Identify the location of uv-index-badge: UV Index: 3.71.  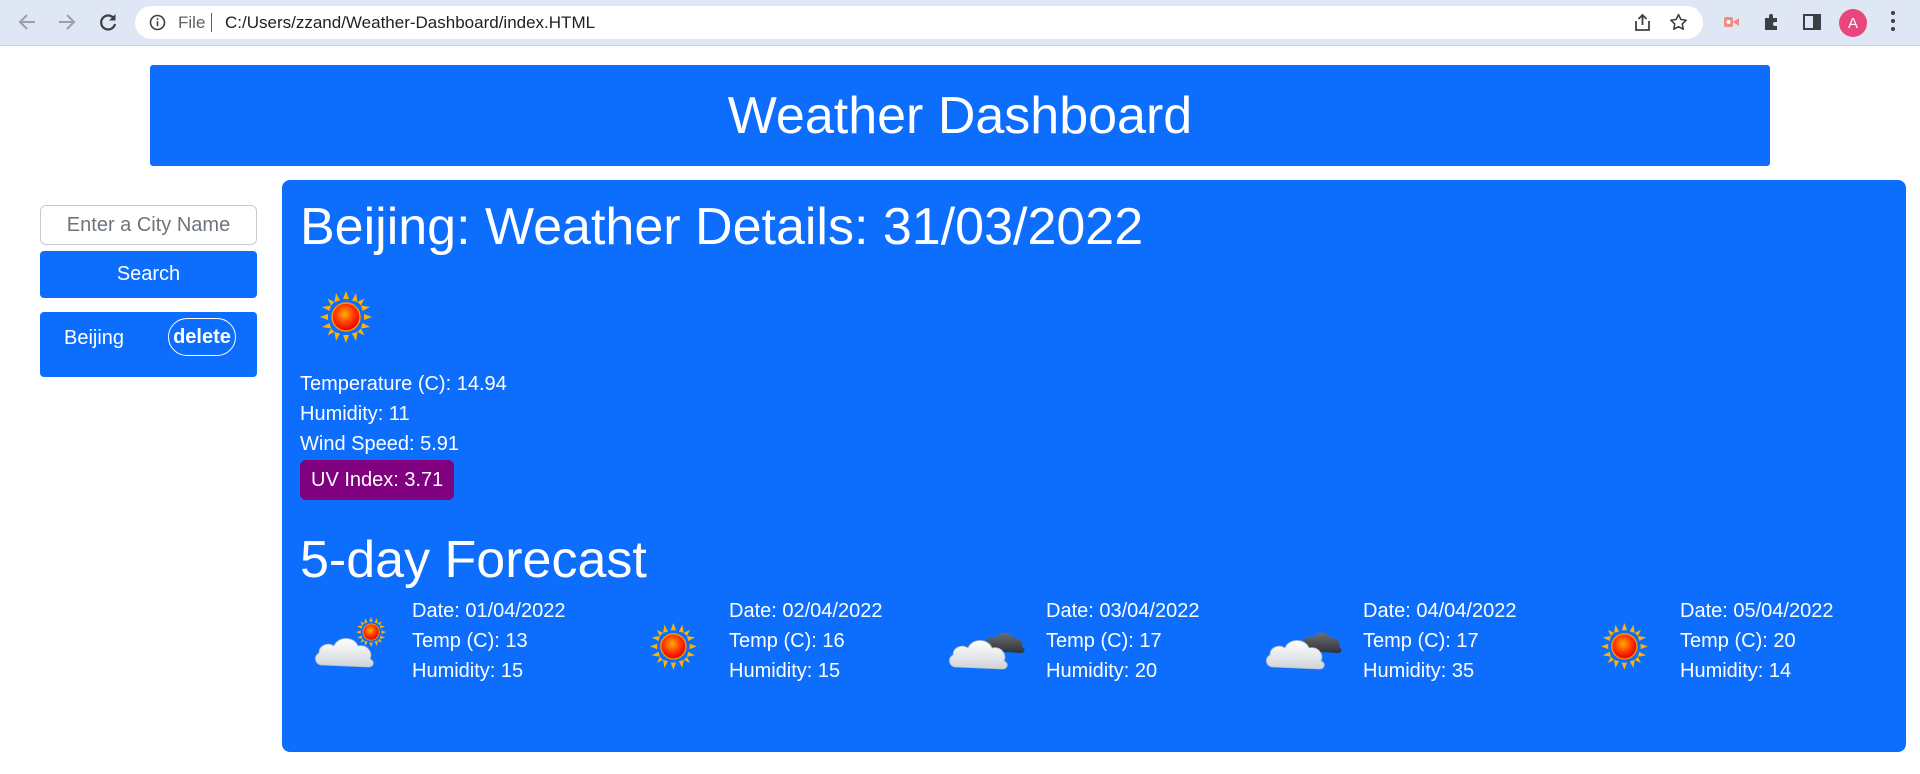
(377, 480).